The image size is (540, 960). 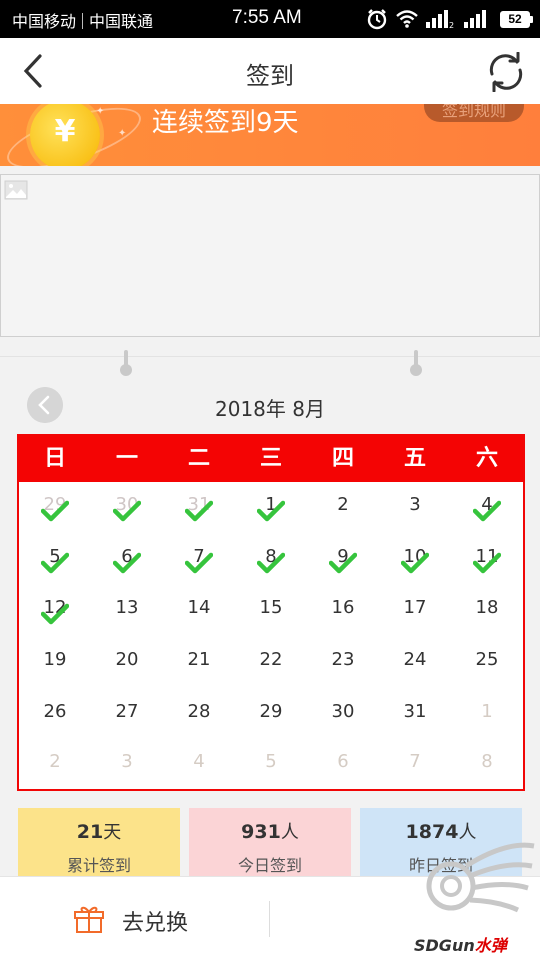 I want to click on calendar-day: 9, so click(x=343, y=560).